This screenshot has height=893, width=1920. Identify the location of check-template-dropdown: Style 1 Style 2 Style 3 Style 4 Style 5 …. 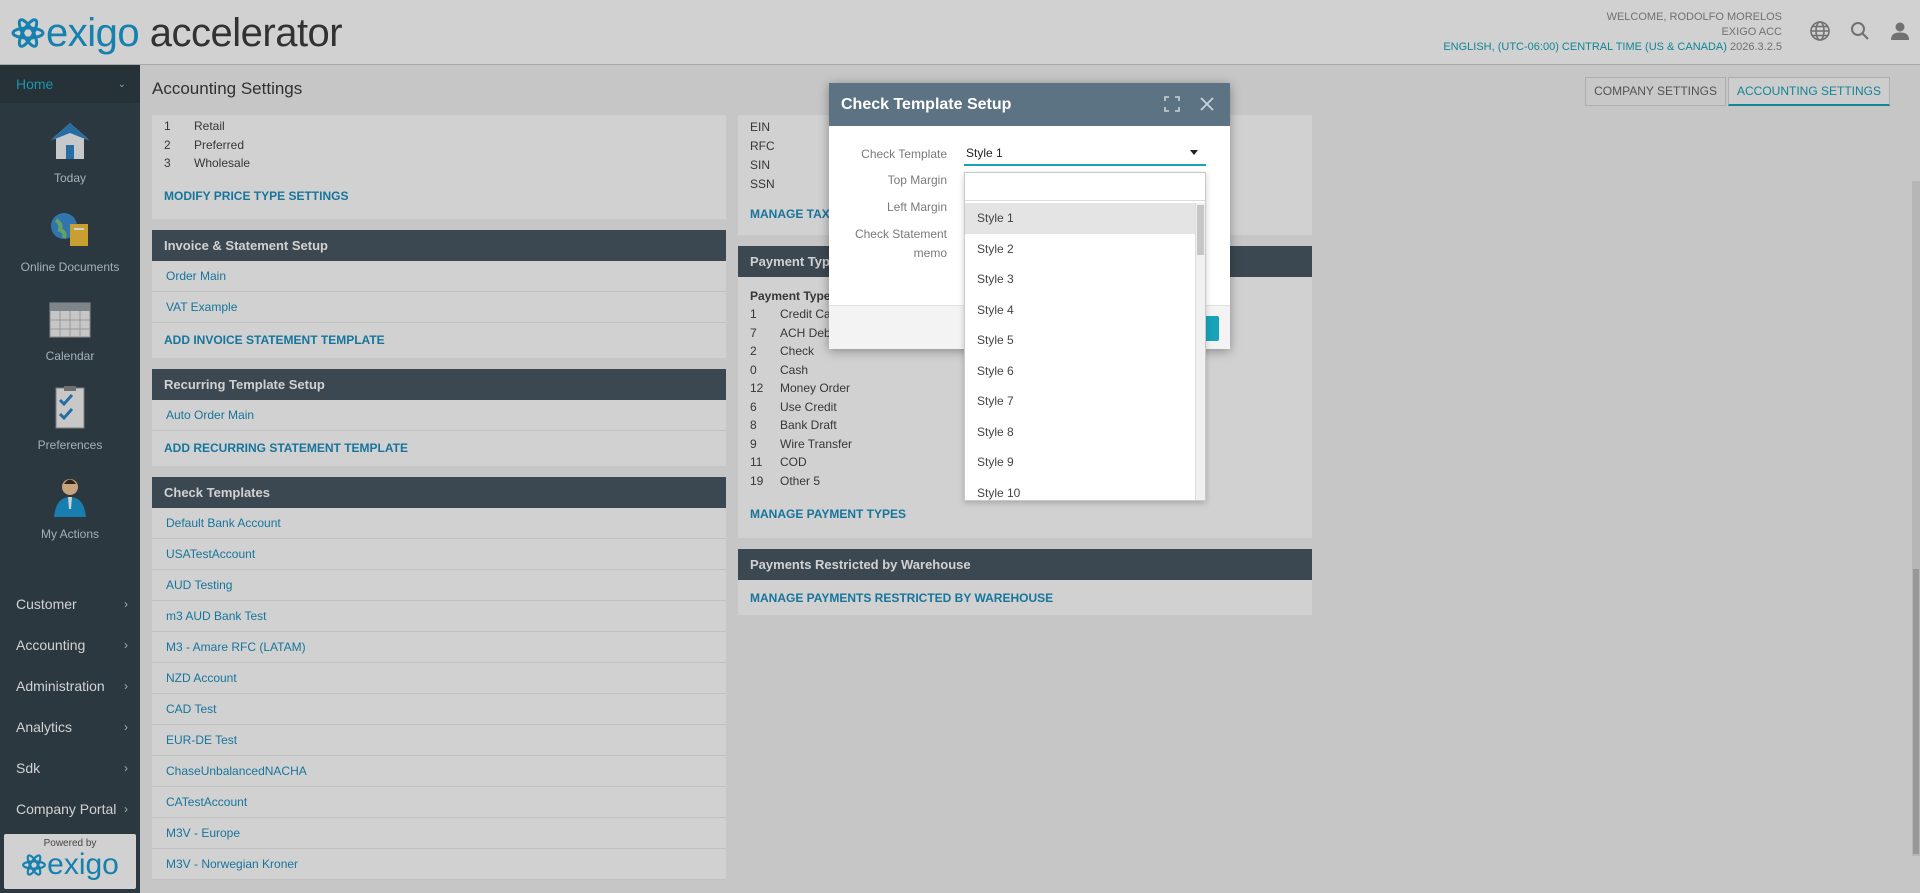
(1085, 336).